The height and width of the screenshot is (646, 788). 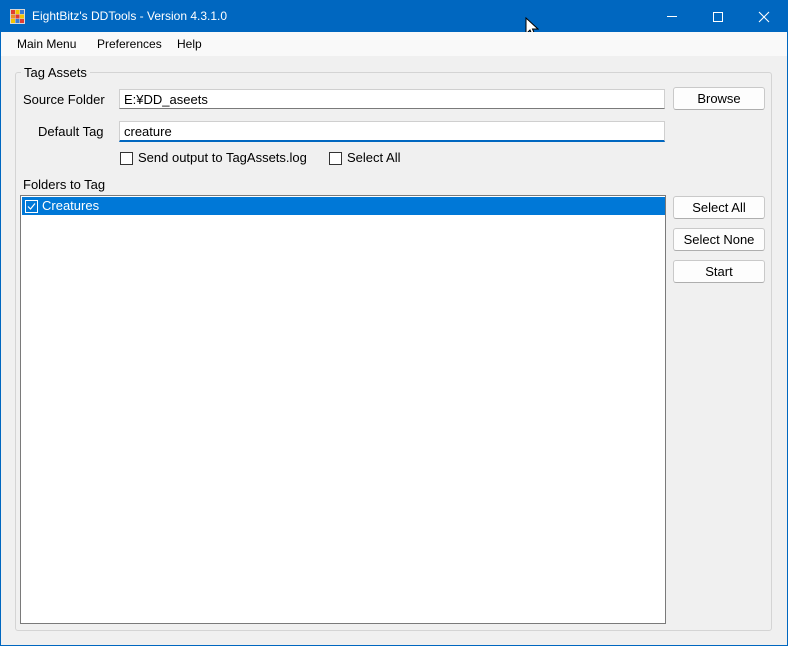 I want to click on source-folder-label: Source Folder, so click(x=64, y=99).